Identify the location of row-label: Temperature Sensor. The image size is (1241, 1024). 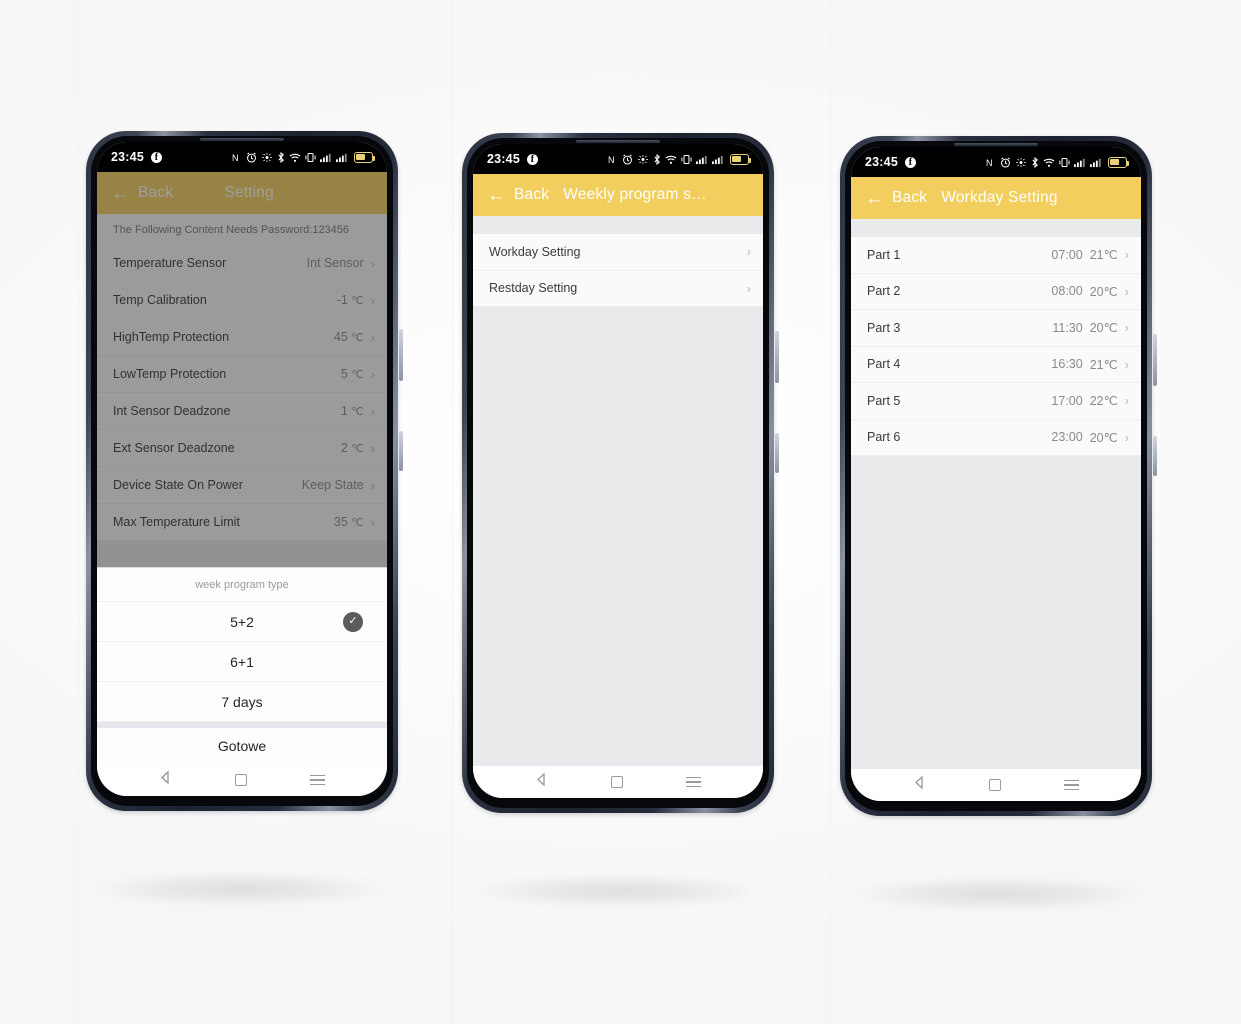
(170, 263).